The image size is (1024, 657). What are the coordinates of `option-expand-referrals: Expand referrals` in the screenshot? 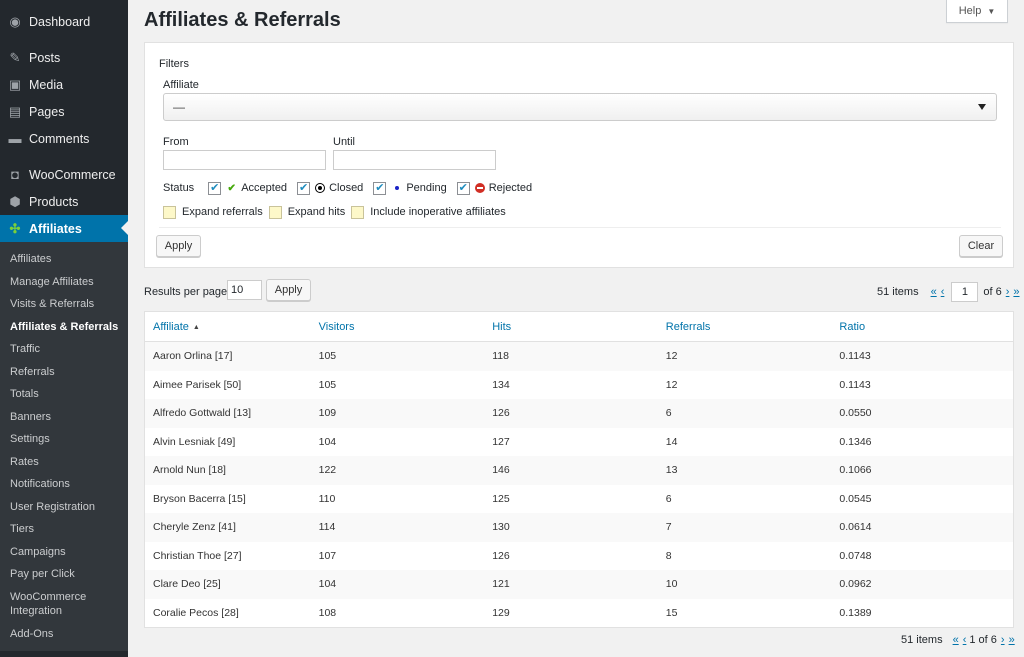 It's located at (213, 212).